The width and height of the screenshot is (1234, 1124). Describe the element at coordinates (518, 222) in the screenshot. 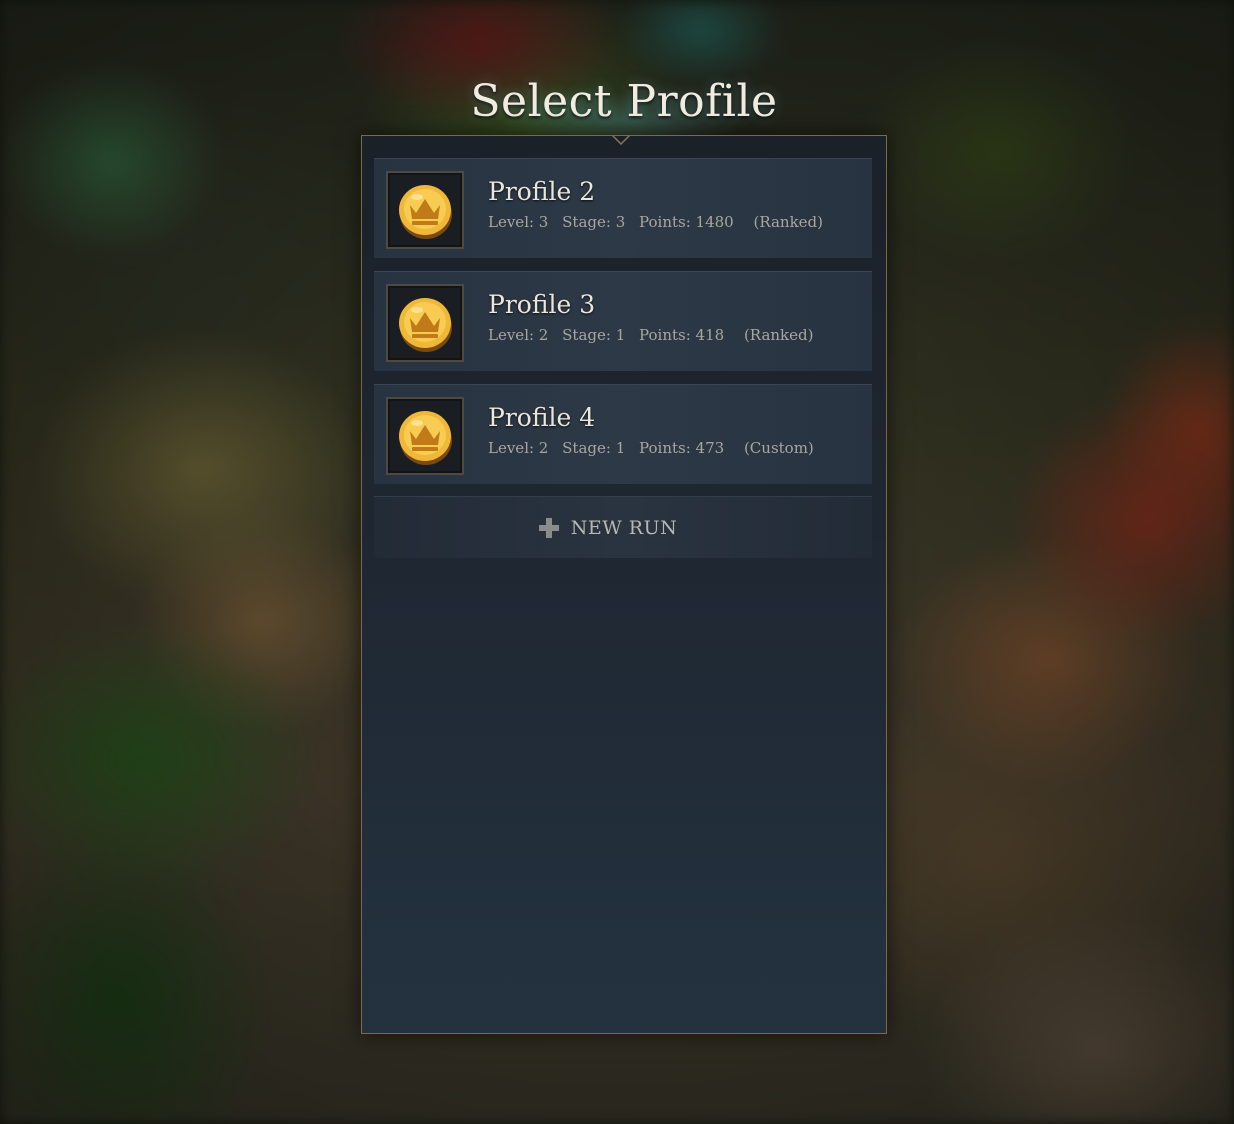

I see `profile-level: Level: 3` at that location.